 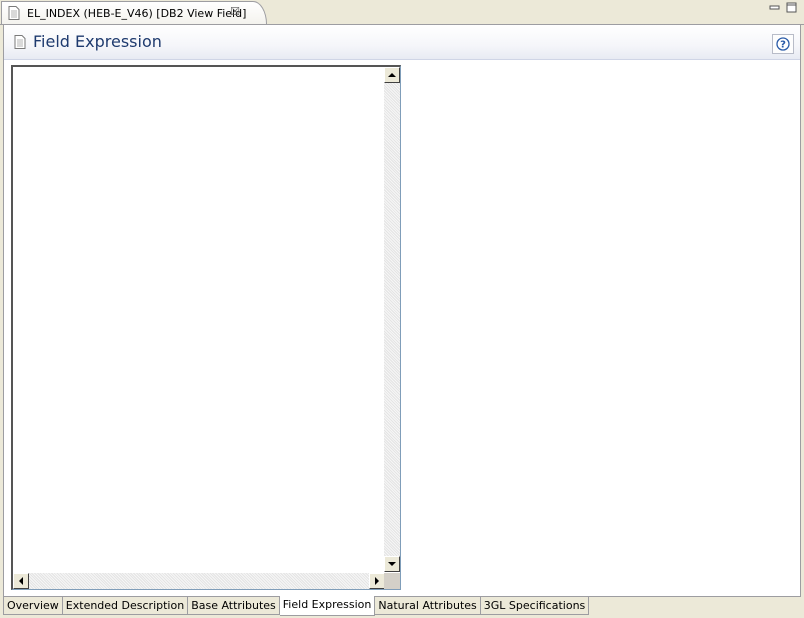 What do you see at coordinates (235, 12) in the screenshot?
I see `close-icon: ☒` at bounding box center [235, 12].